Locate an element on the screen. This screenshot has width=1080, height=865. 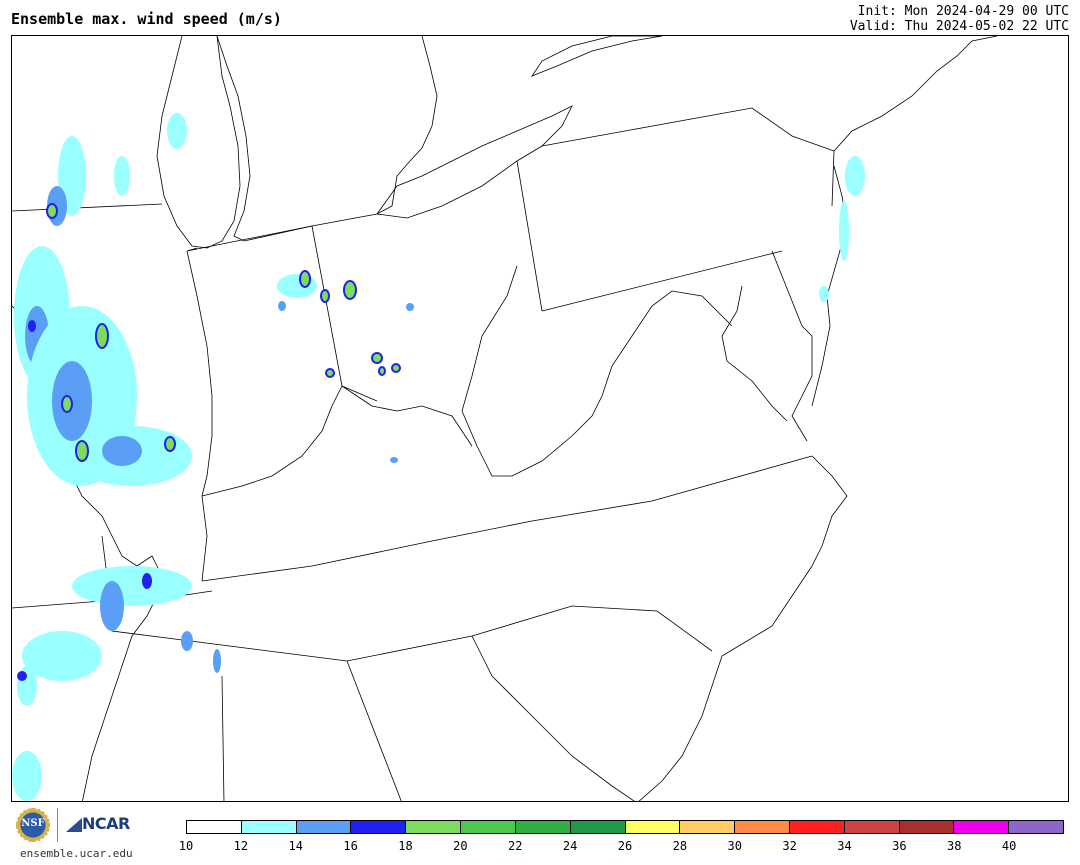
ohio-river is located at coordinates (272, 441).